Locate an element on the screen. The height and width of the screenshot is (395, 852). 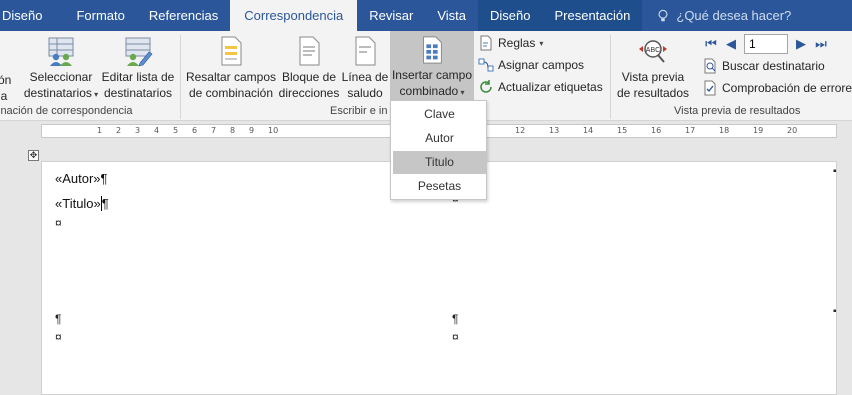
highlight-merge-fields-button: Resaltar campos de combinación is located at coordinates (231, 66).